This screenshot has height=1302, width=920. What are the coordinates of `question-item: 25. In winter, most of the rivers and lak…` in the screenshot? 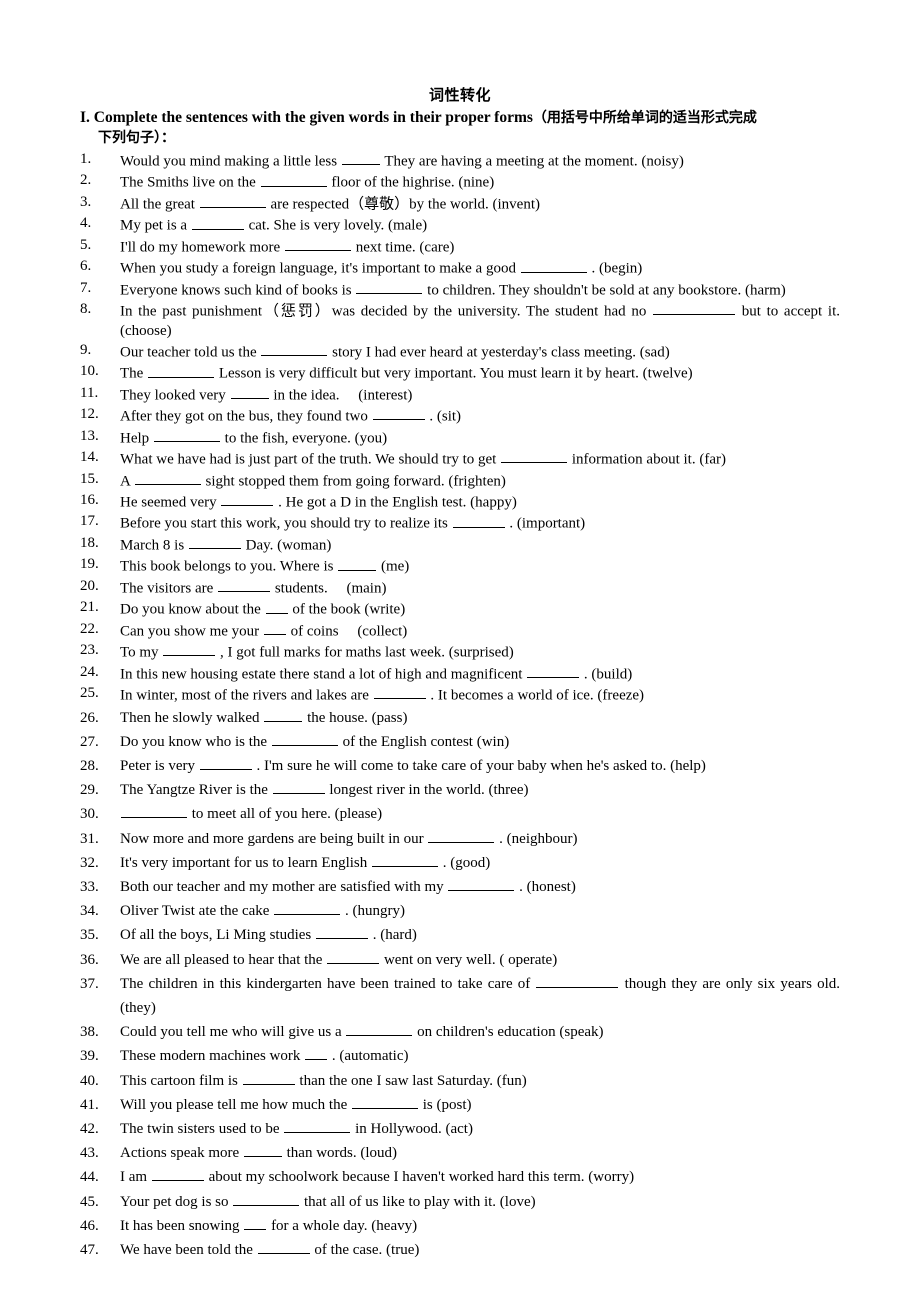 It's located at (460, 694).